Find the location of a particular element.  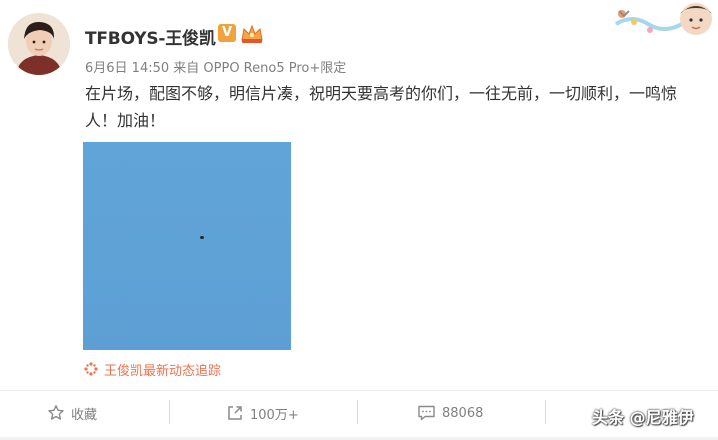

comment-icon is located at coordinates (426, 413).